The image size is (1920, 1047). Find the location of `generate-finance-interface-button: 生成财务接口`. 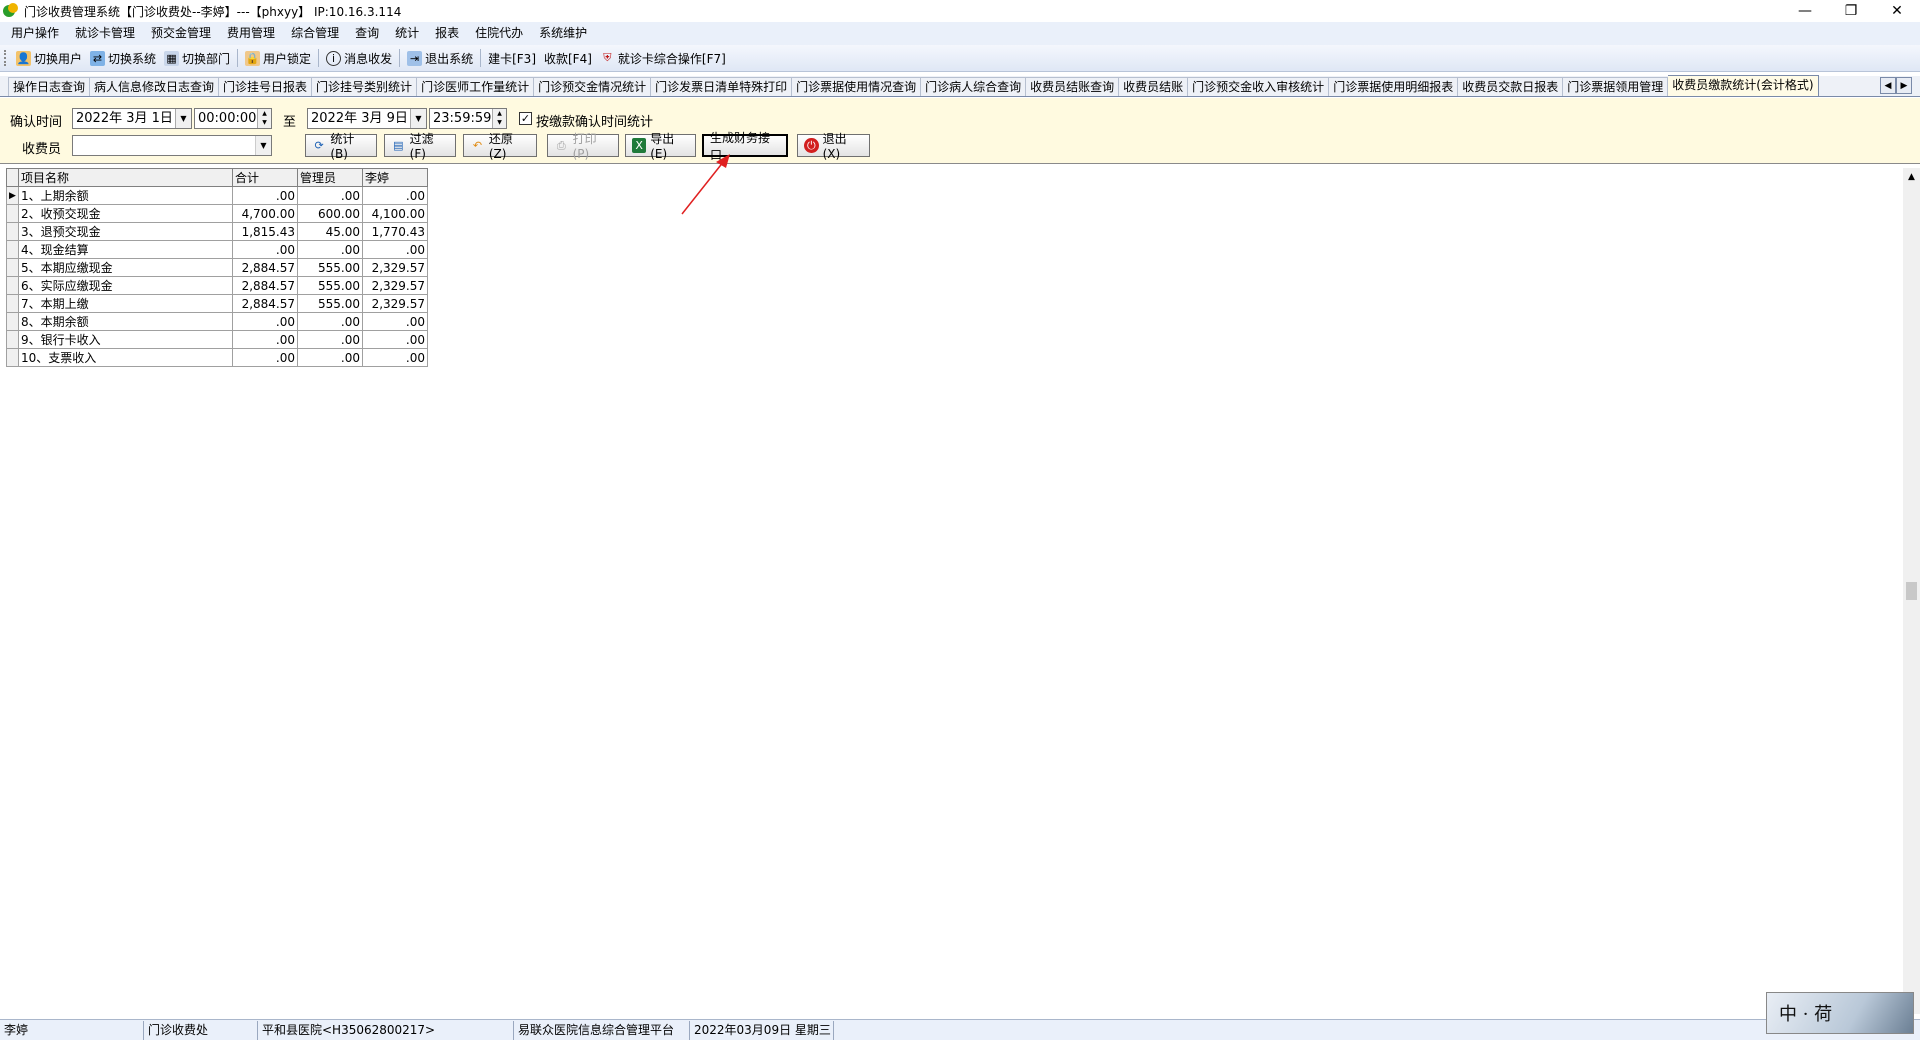

generate-finance-interface-button: 生成财务接口 is located at coordinates (745, 146).